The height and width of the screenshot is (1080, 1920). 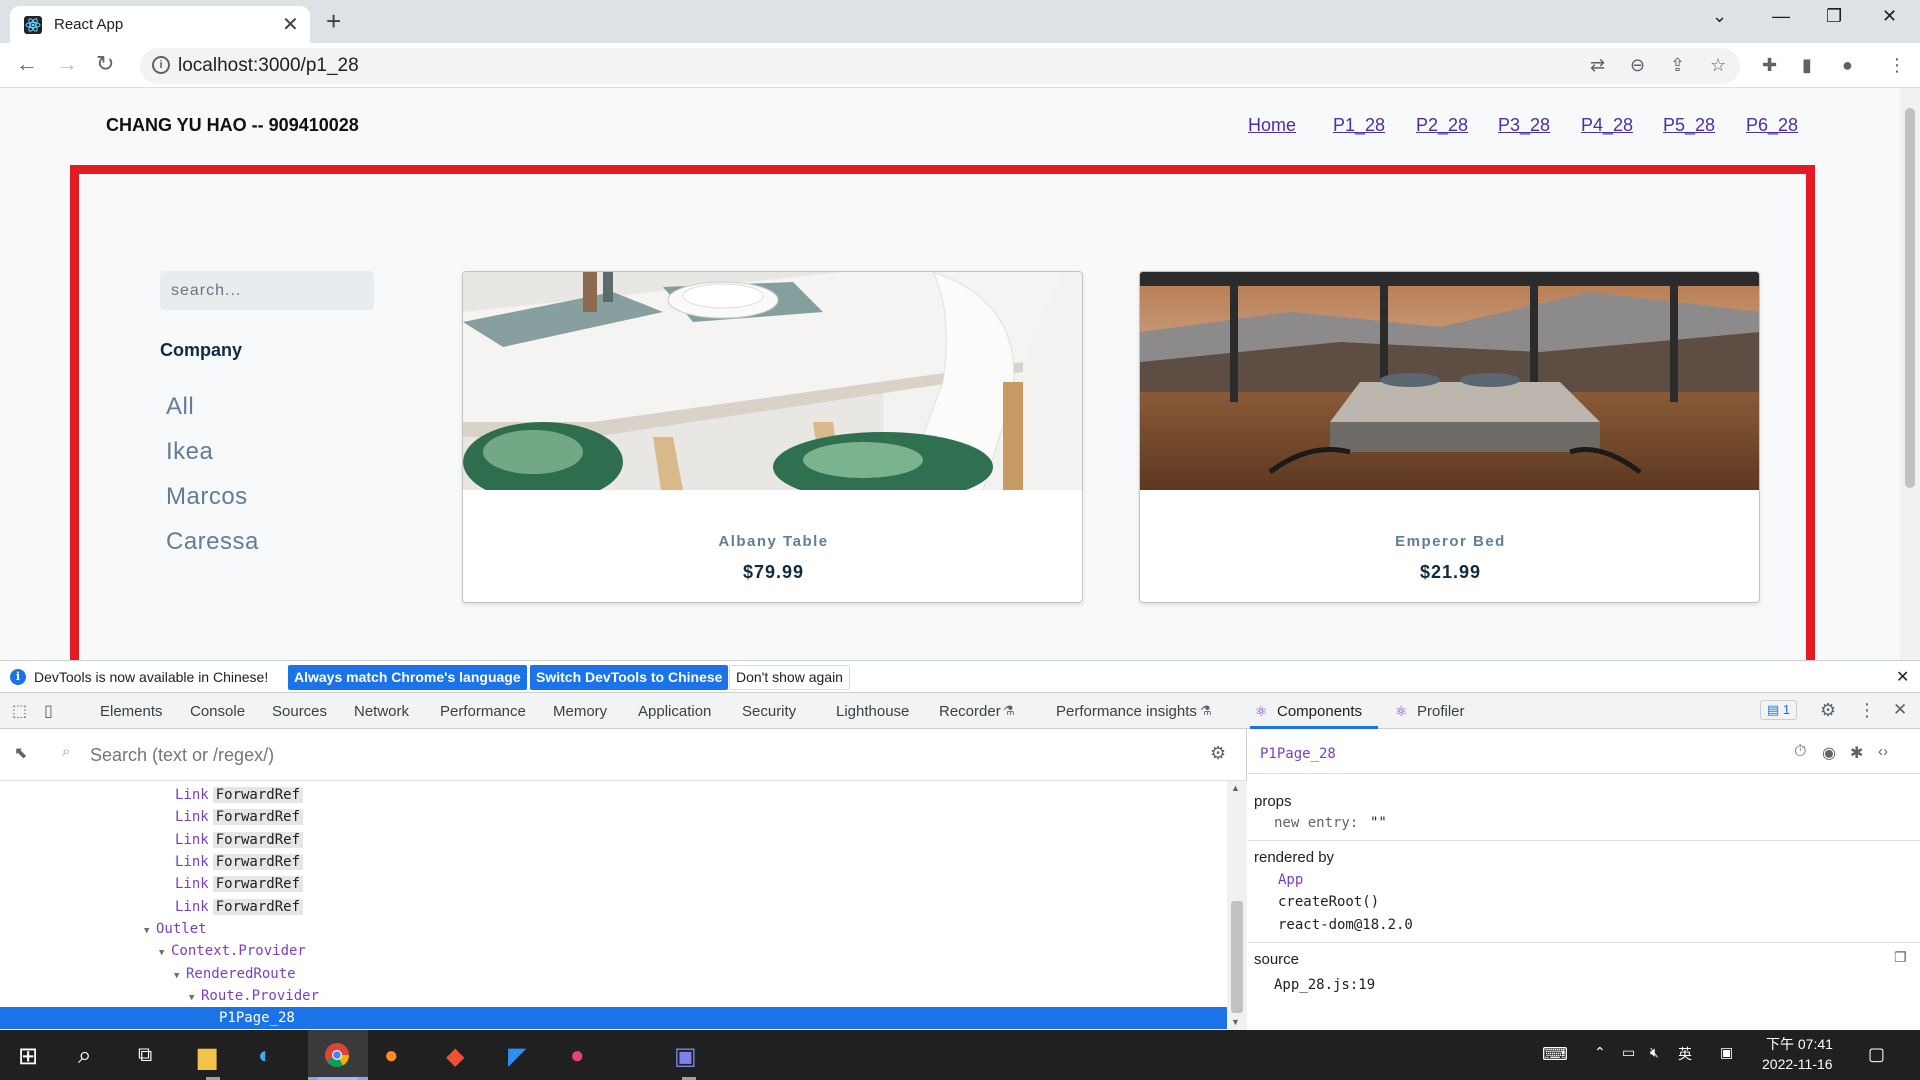 What do you see at coordinates (577, 1056) in the screenshot?
I see `paint-drop-icon: ●` at bounding box center [577, 1056].